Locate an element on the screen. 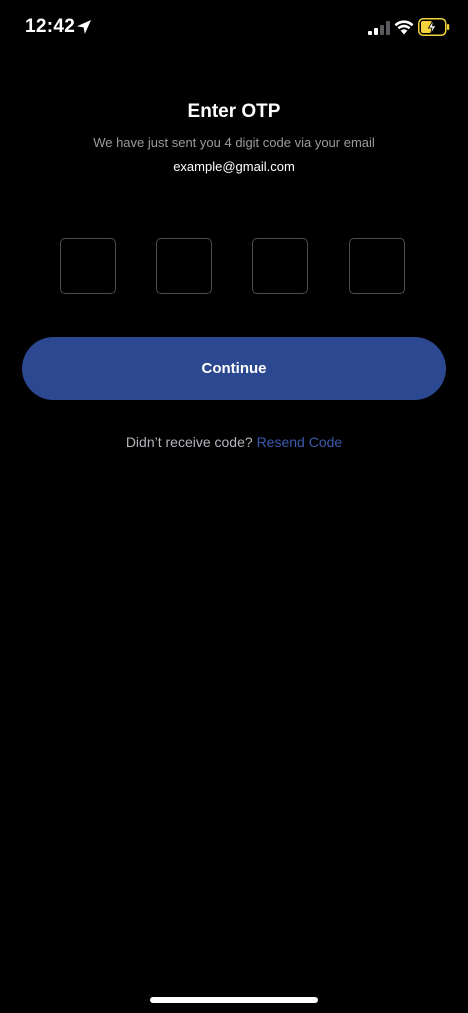  resend-row: Didn’t receive code? Resend Code is located at coordinates (234, 442).